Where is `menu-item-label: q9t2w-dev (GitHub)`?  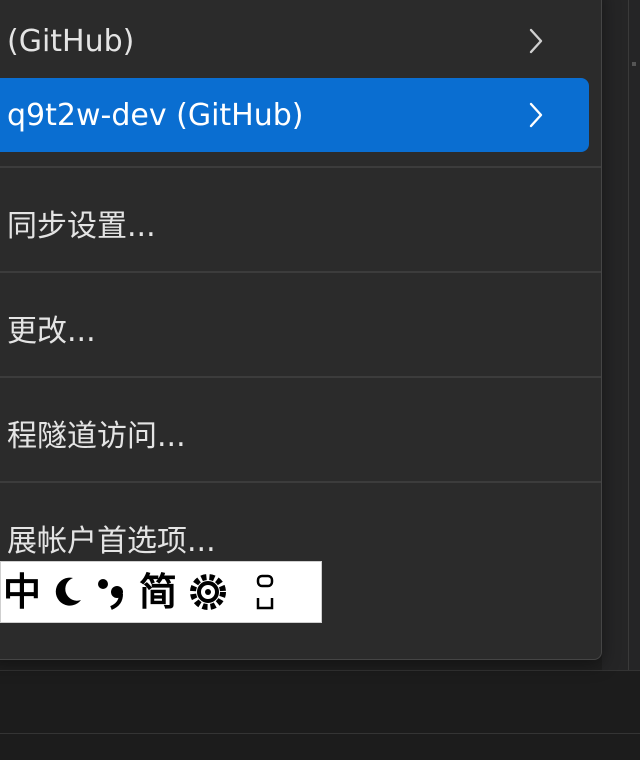
menu-item-label: q9t2w-dev (GitHub) is located at coordinates (155, 115).